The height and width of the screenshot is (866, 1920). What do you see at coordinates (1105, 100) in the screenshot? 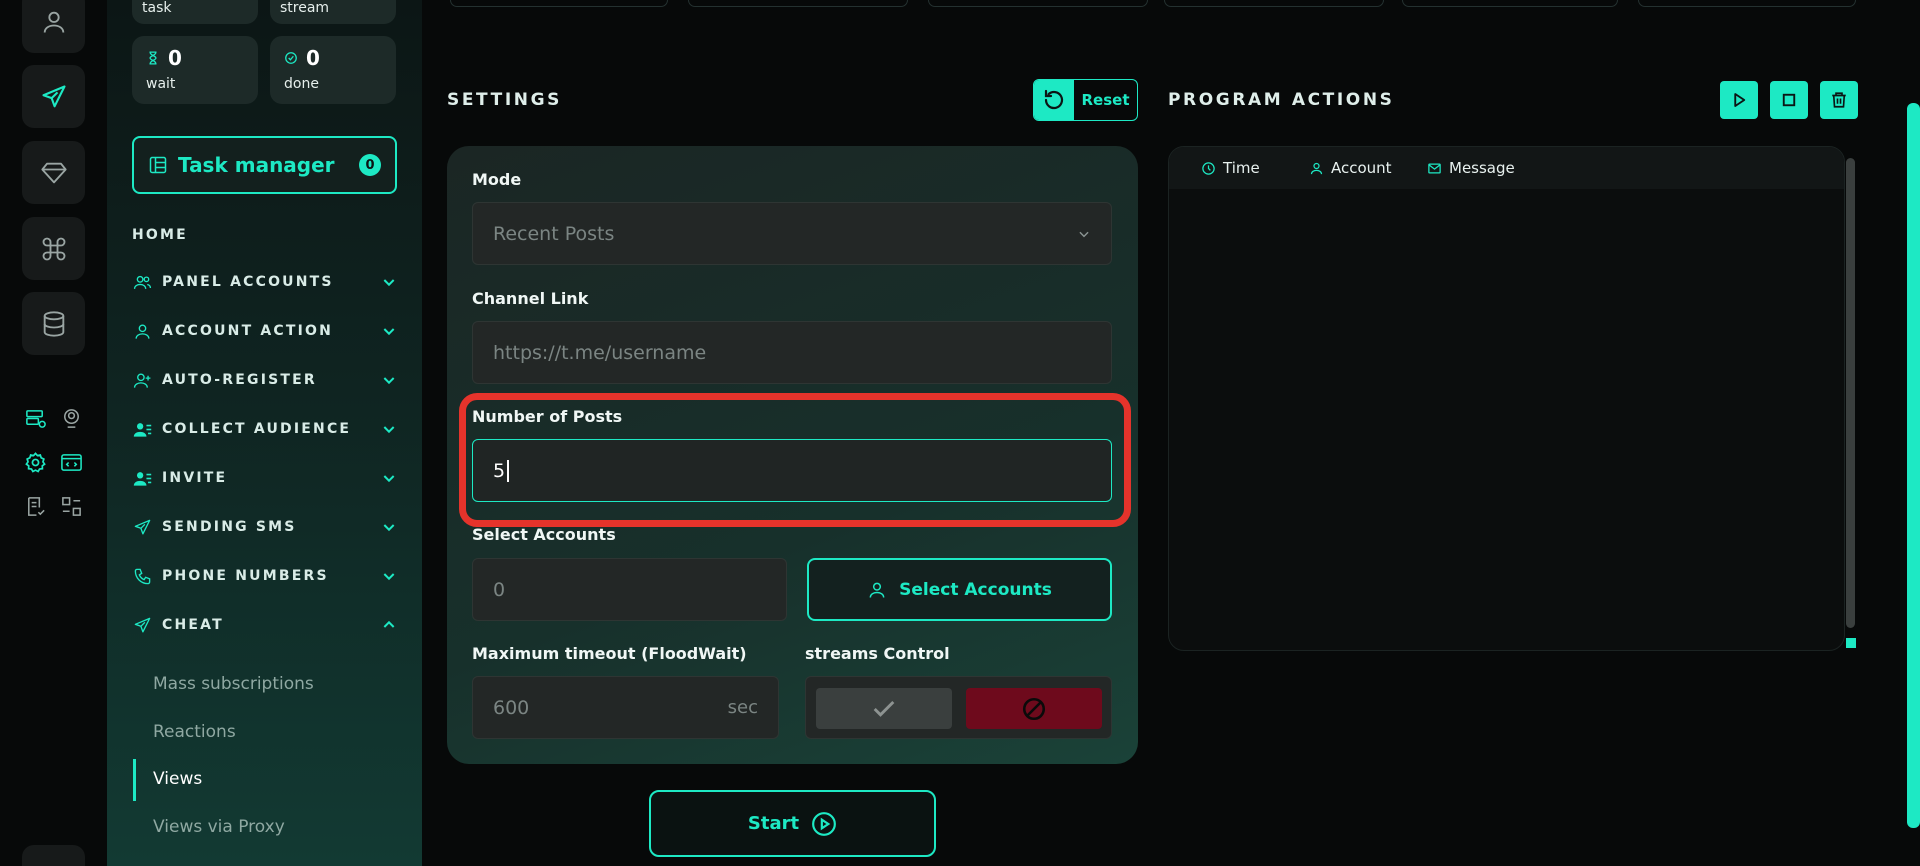
I see `reset-label: Reset` at bounding box center [1105, 100].